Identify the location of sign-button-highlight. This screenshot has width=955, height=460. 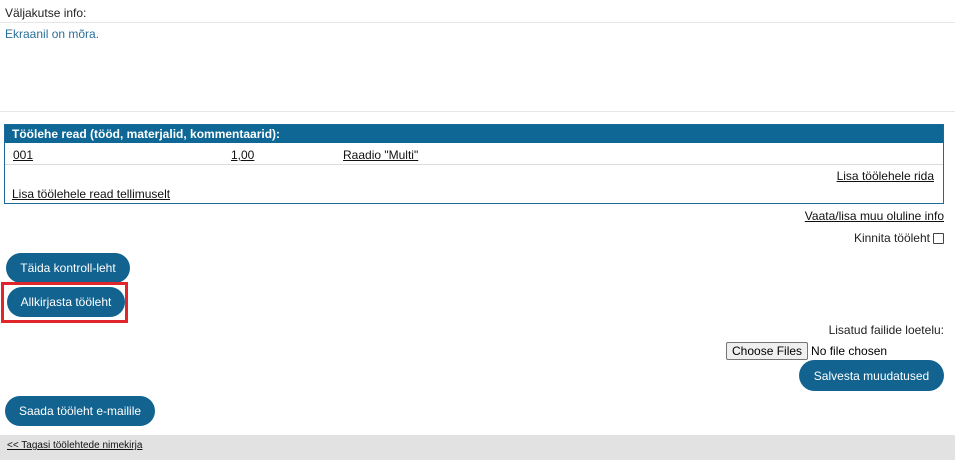
(64, 302).